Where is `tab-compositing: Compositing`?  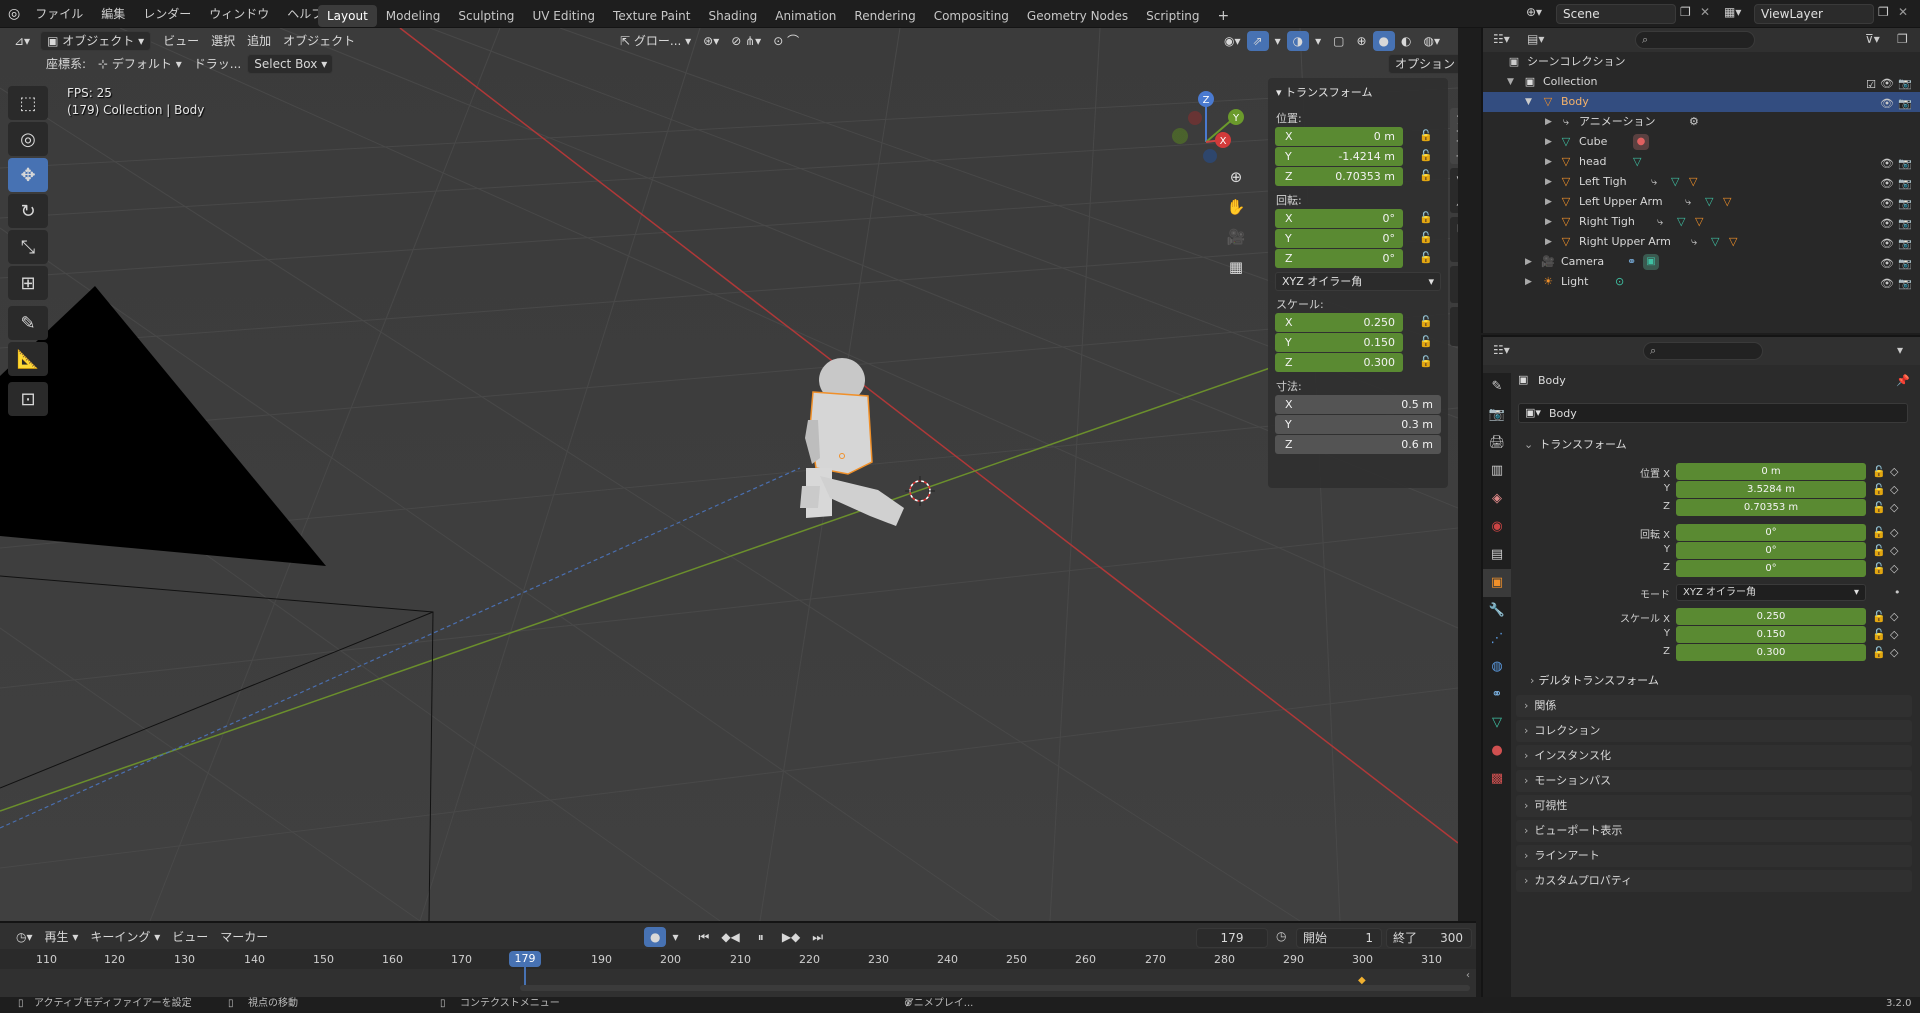 tab-compositing: Compositing is located at coordinates (971, 16).